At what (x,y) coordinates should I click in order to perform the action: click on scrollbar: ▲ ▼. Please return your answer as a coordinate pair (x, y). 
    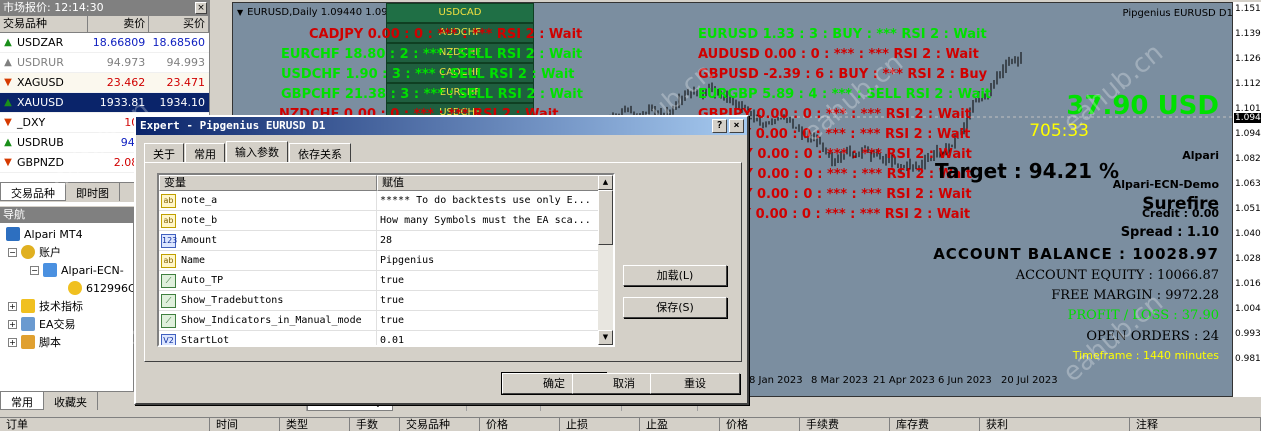
    Looking at the image, I should click on (605, 260).